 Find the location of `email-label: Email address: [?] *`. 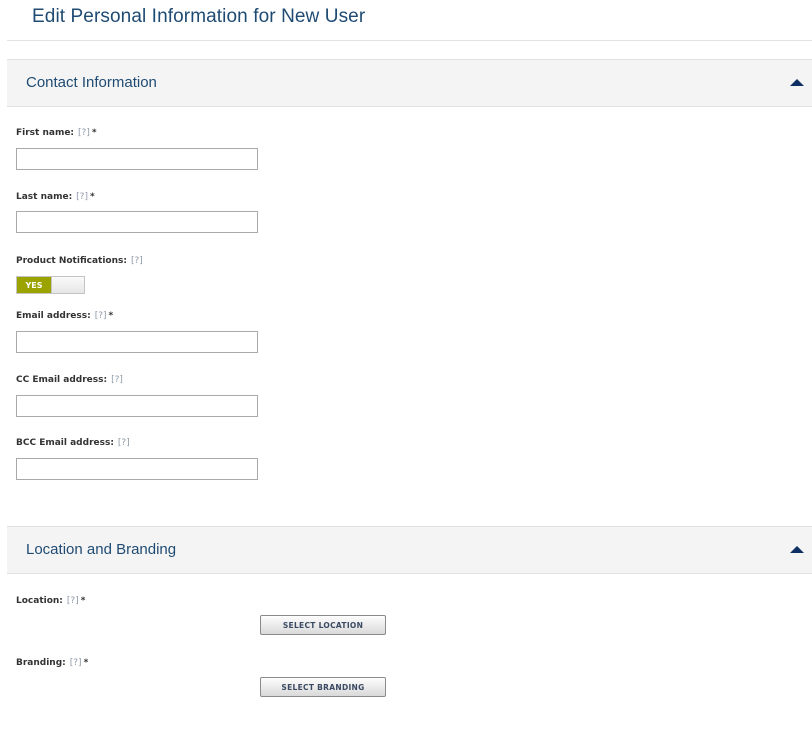

email-label: Email address: [?] * is located at coordinates (65, 316).